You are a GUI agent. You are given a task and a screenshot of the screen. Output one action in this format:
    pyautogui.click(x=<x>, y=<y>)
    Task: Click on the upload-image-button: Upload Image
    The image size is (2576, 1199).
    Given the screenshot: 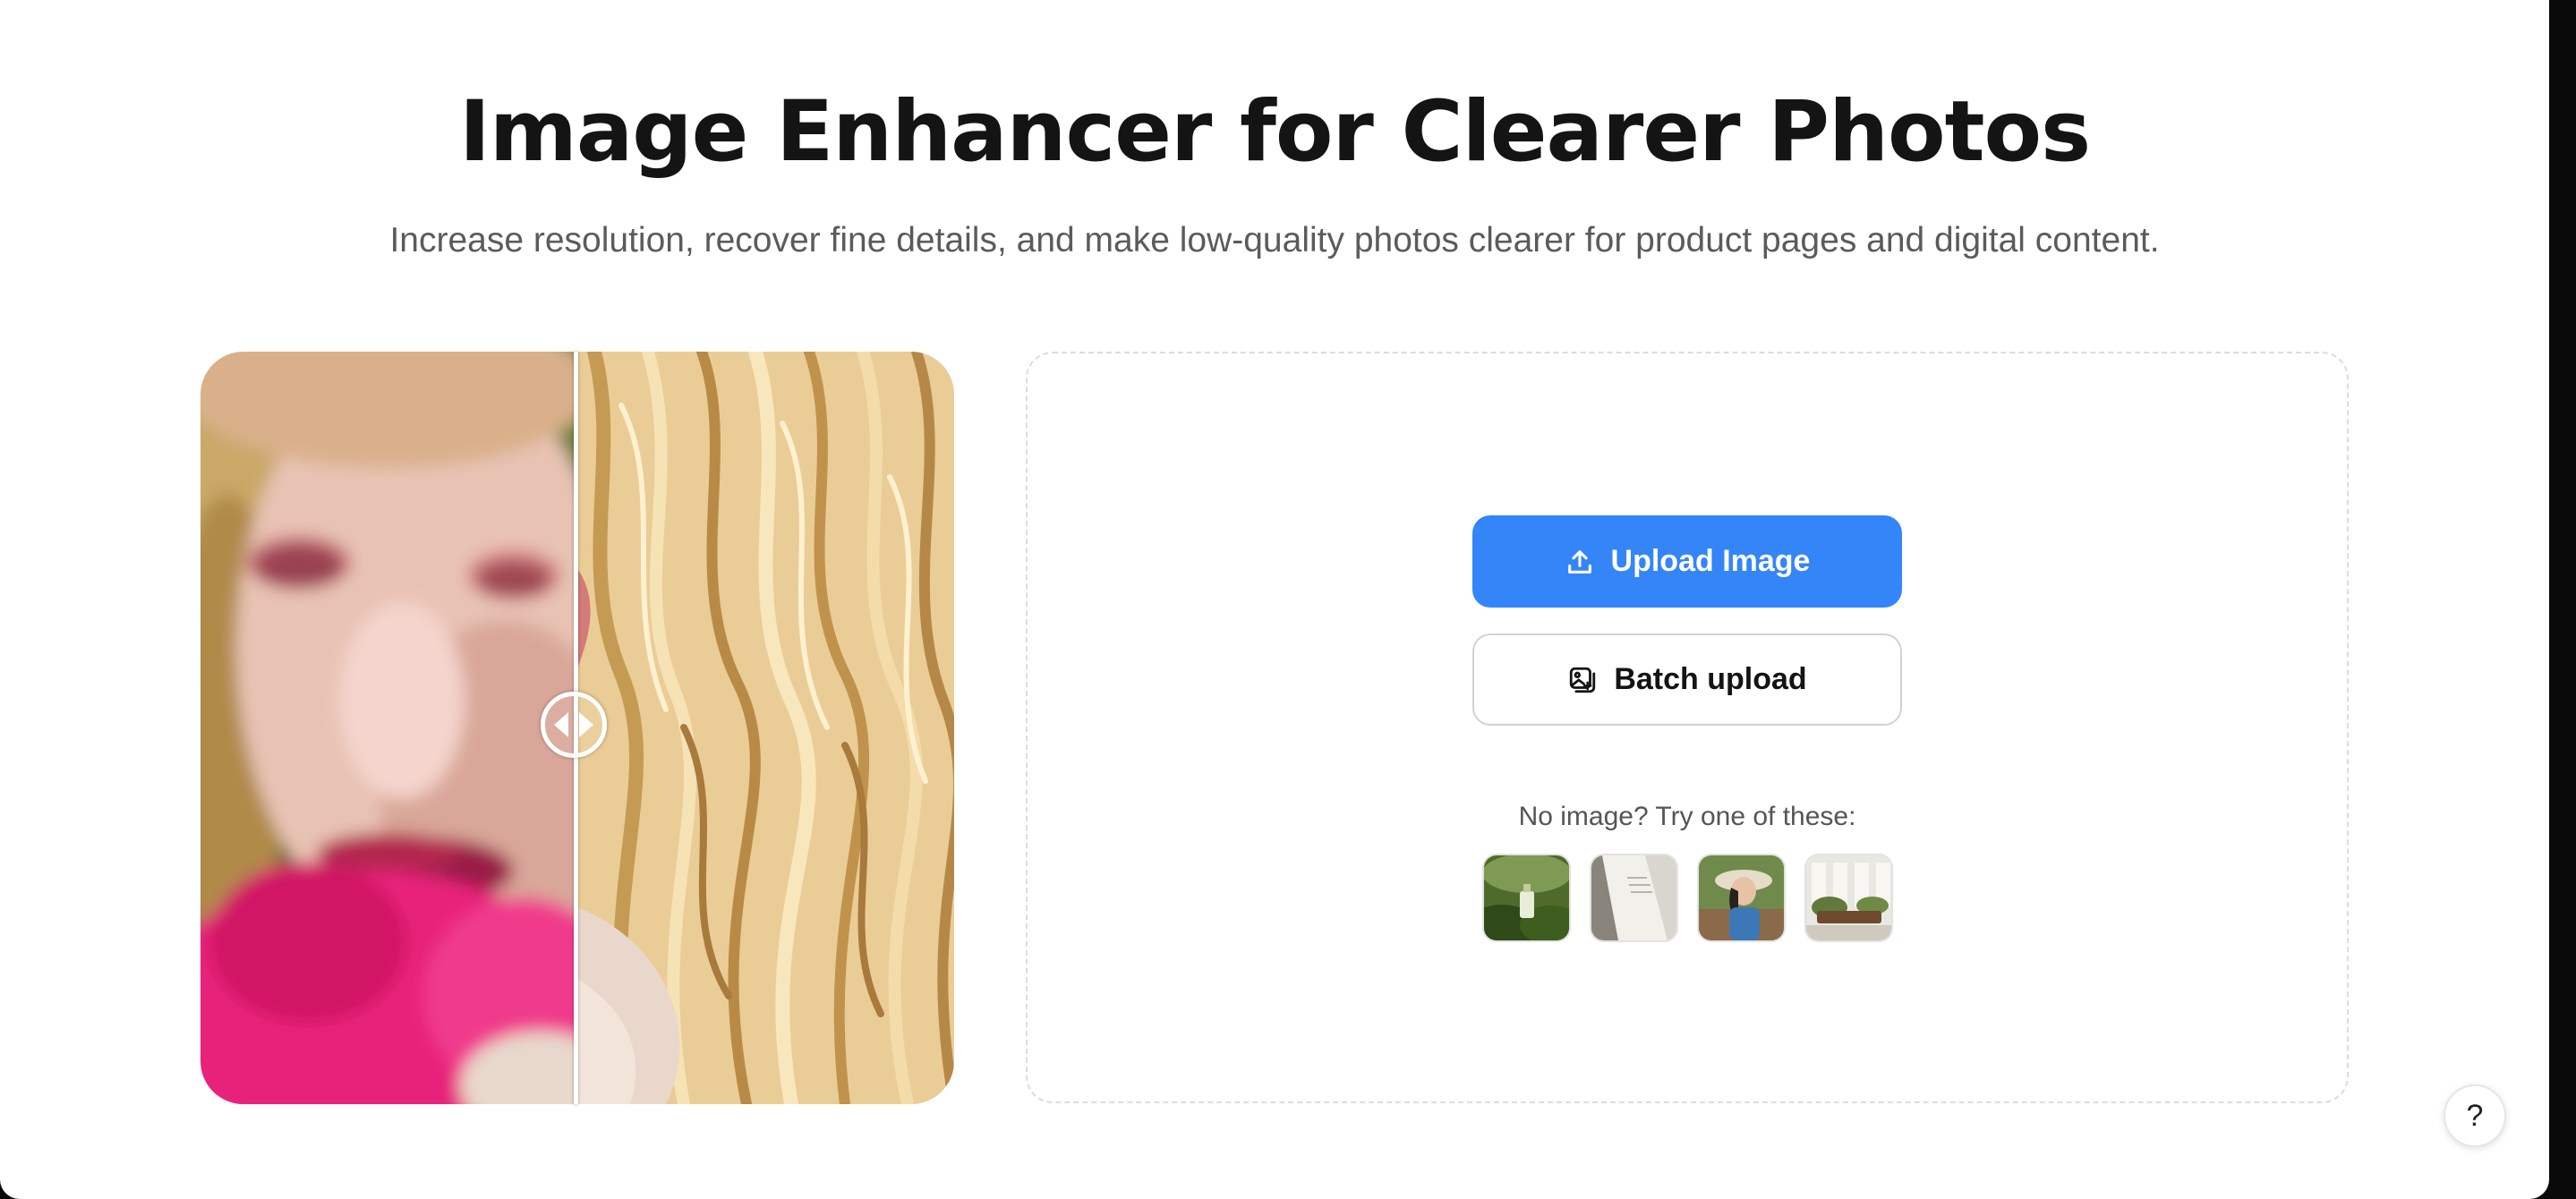 What is the action you would take?
    pyautogui.click(x=1687, y=561)
    